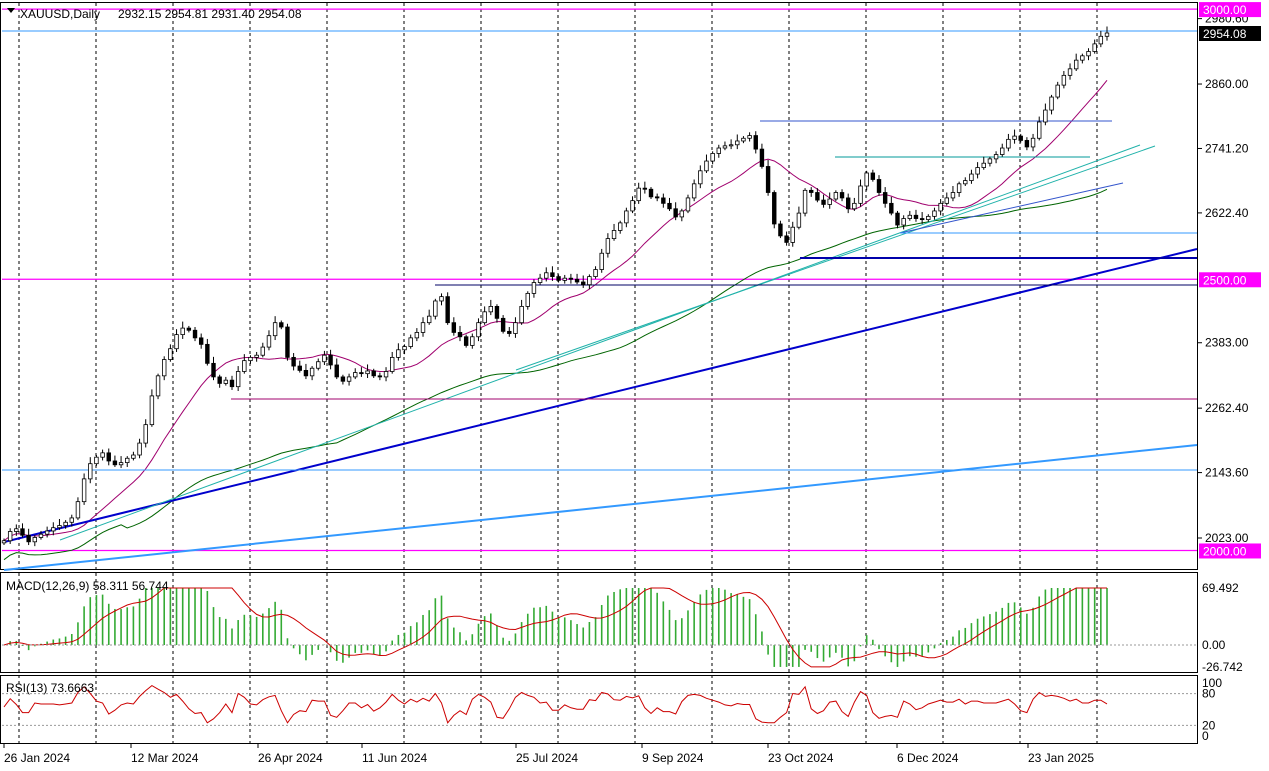  I want to click on rsi-indicator: 80100200, so click(612, 709).